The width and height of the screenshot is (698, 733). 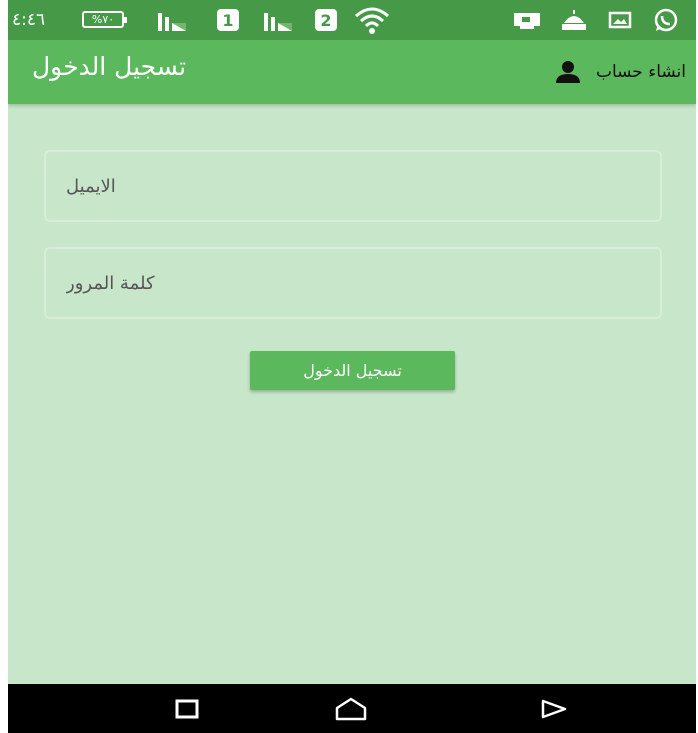 I want to click on home-icon, so click(x=351, y=708).